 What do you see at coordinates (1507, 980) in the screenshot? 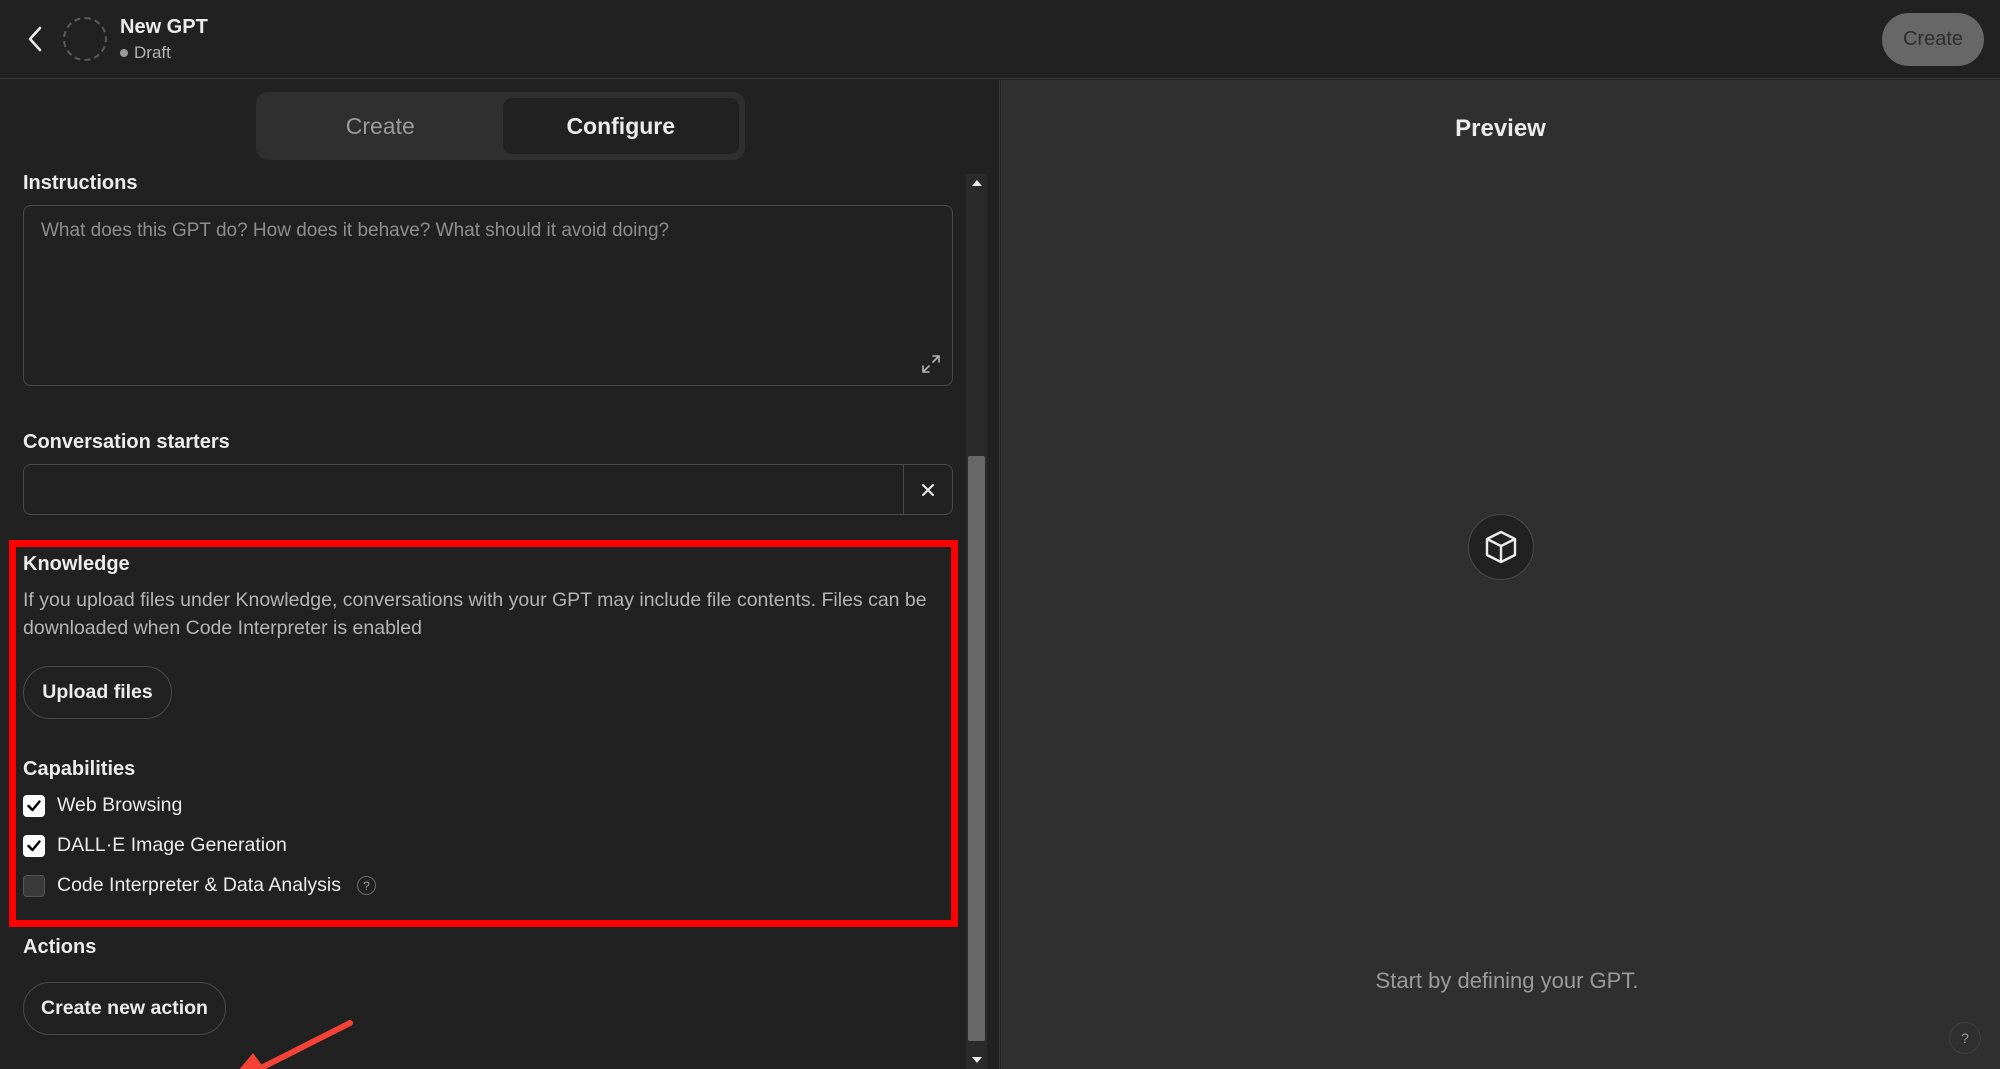
I see `preview-empty-hint: Start by defining your GPT.` at bounding box center [1507, 980].